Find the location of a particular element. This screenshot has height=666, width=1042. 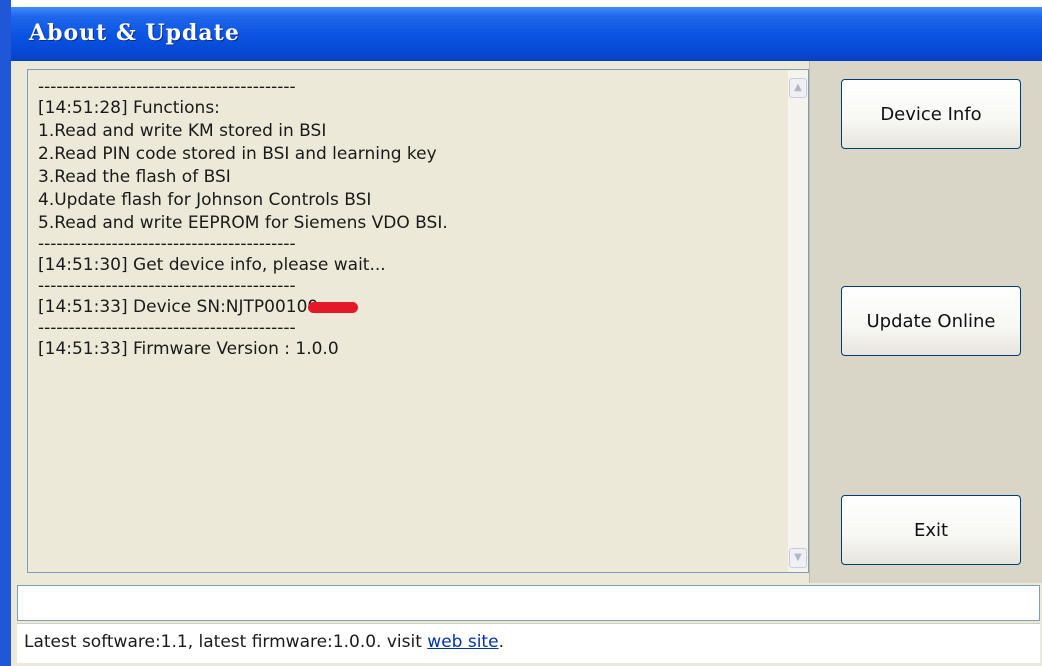

vertical-scrollbar: ▲ ▼ is located at coordinates (798, 321).